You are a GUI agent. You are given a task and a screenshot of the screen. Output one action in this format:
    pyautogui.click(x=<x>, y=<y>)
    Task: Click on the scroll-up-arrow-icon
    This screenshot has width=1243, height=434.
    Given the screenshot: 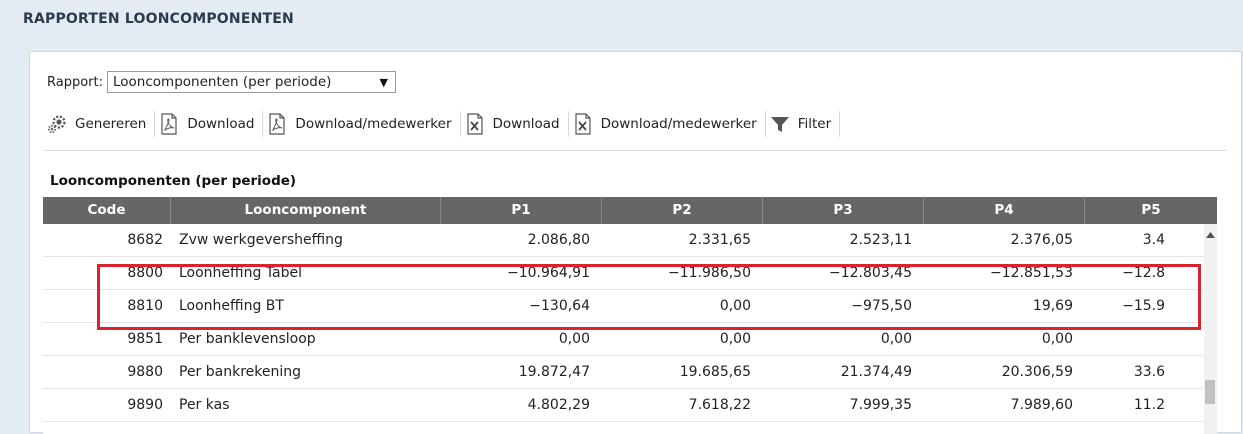 What is the action you would take?
    pyautogui.click(x=1210, y=235)
    